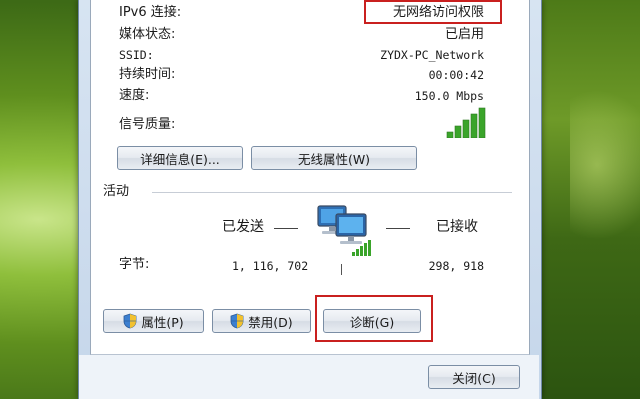 This screenshot has height=399, width=640. Describe the element at coordinates (116, 191) in the screenshot. I see `activity-section-title: 活动` at that location.